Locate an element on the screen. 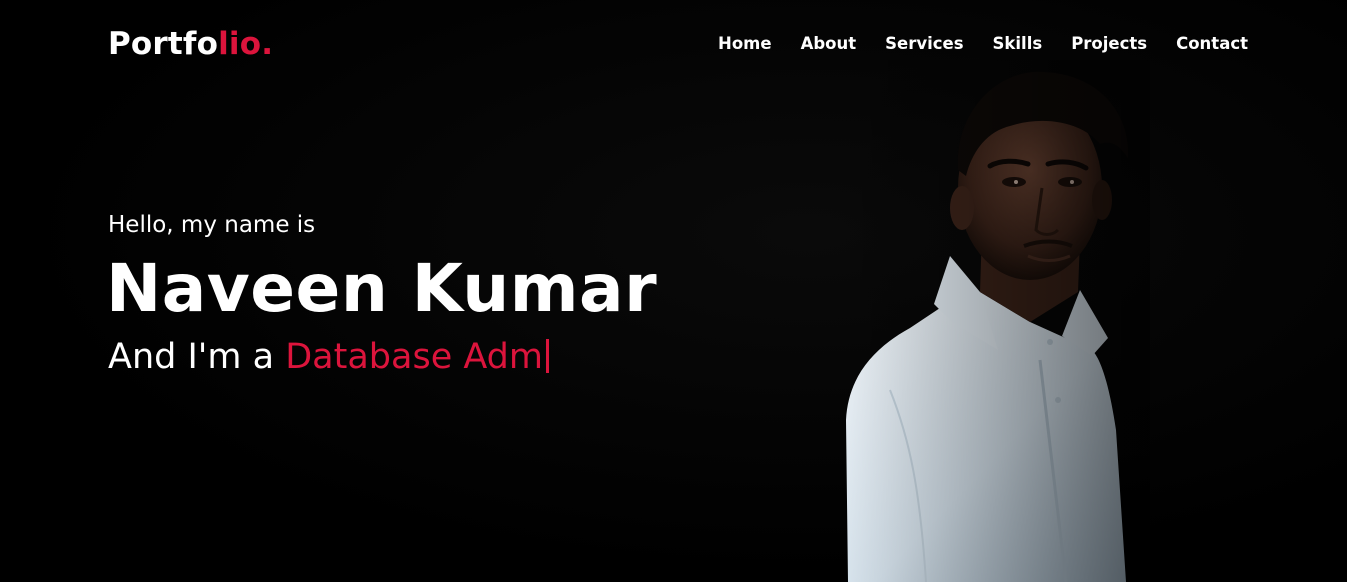 Image resolution: width=1347 pixels, height=582 pixels. logo: Portfolio. is located at coordinates (190, 44).